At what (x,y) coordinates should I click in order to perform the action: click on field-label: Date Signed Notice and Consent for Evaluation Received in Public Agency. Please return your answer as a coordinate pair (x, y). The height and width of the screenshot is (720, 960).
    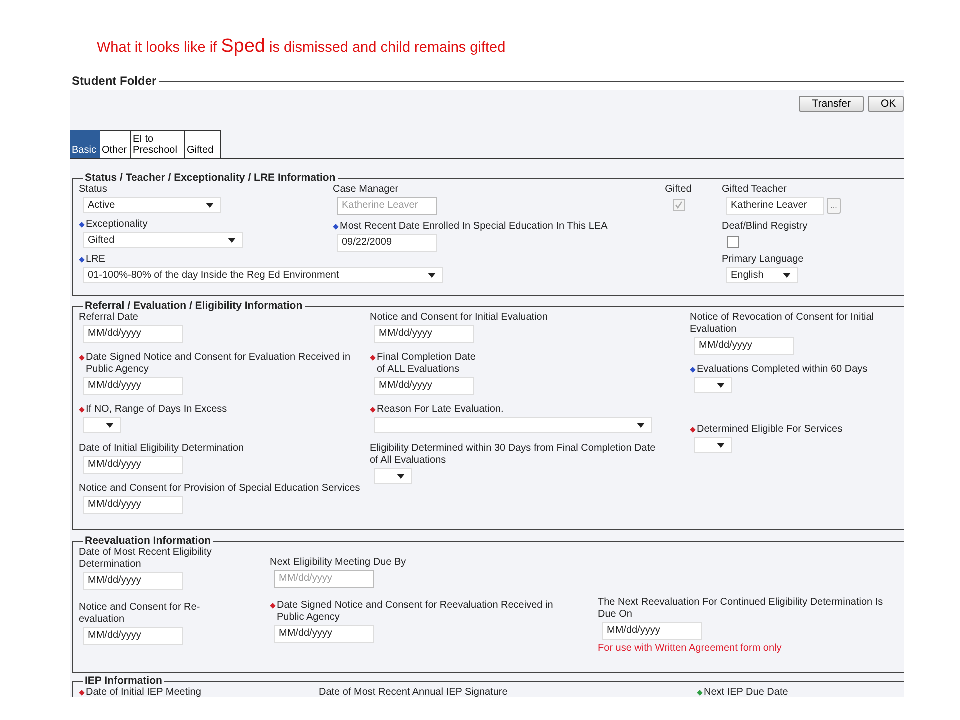
    Looking at the image, I should click on (219, 364).